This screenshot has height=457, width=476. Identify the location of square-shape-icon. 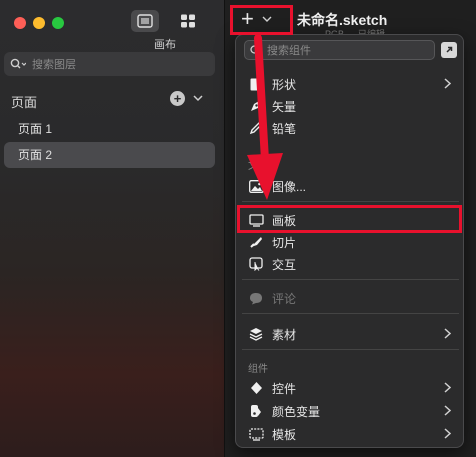
(256, 84).